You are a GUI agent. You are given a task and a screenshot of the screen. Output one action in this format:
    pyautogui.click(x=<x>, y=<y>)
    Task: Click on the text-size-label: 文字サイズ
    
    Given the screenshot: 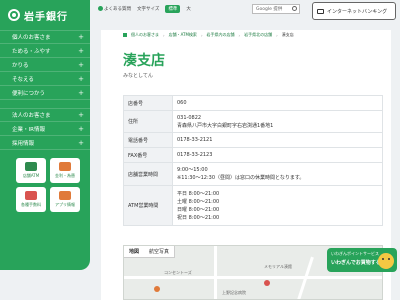 What is the action you would take?
    pyautogui.click(x=148, y=9)
    